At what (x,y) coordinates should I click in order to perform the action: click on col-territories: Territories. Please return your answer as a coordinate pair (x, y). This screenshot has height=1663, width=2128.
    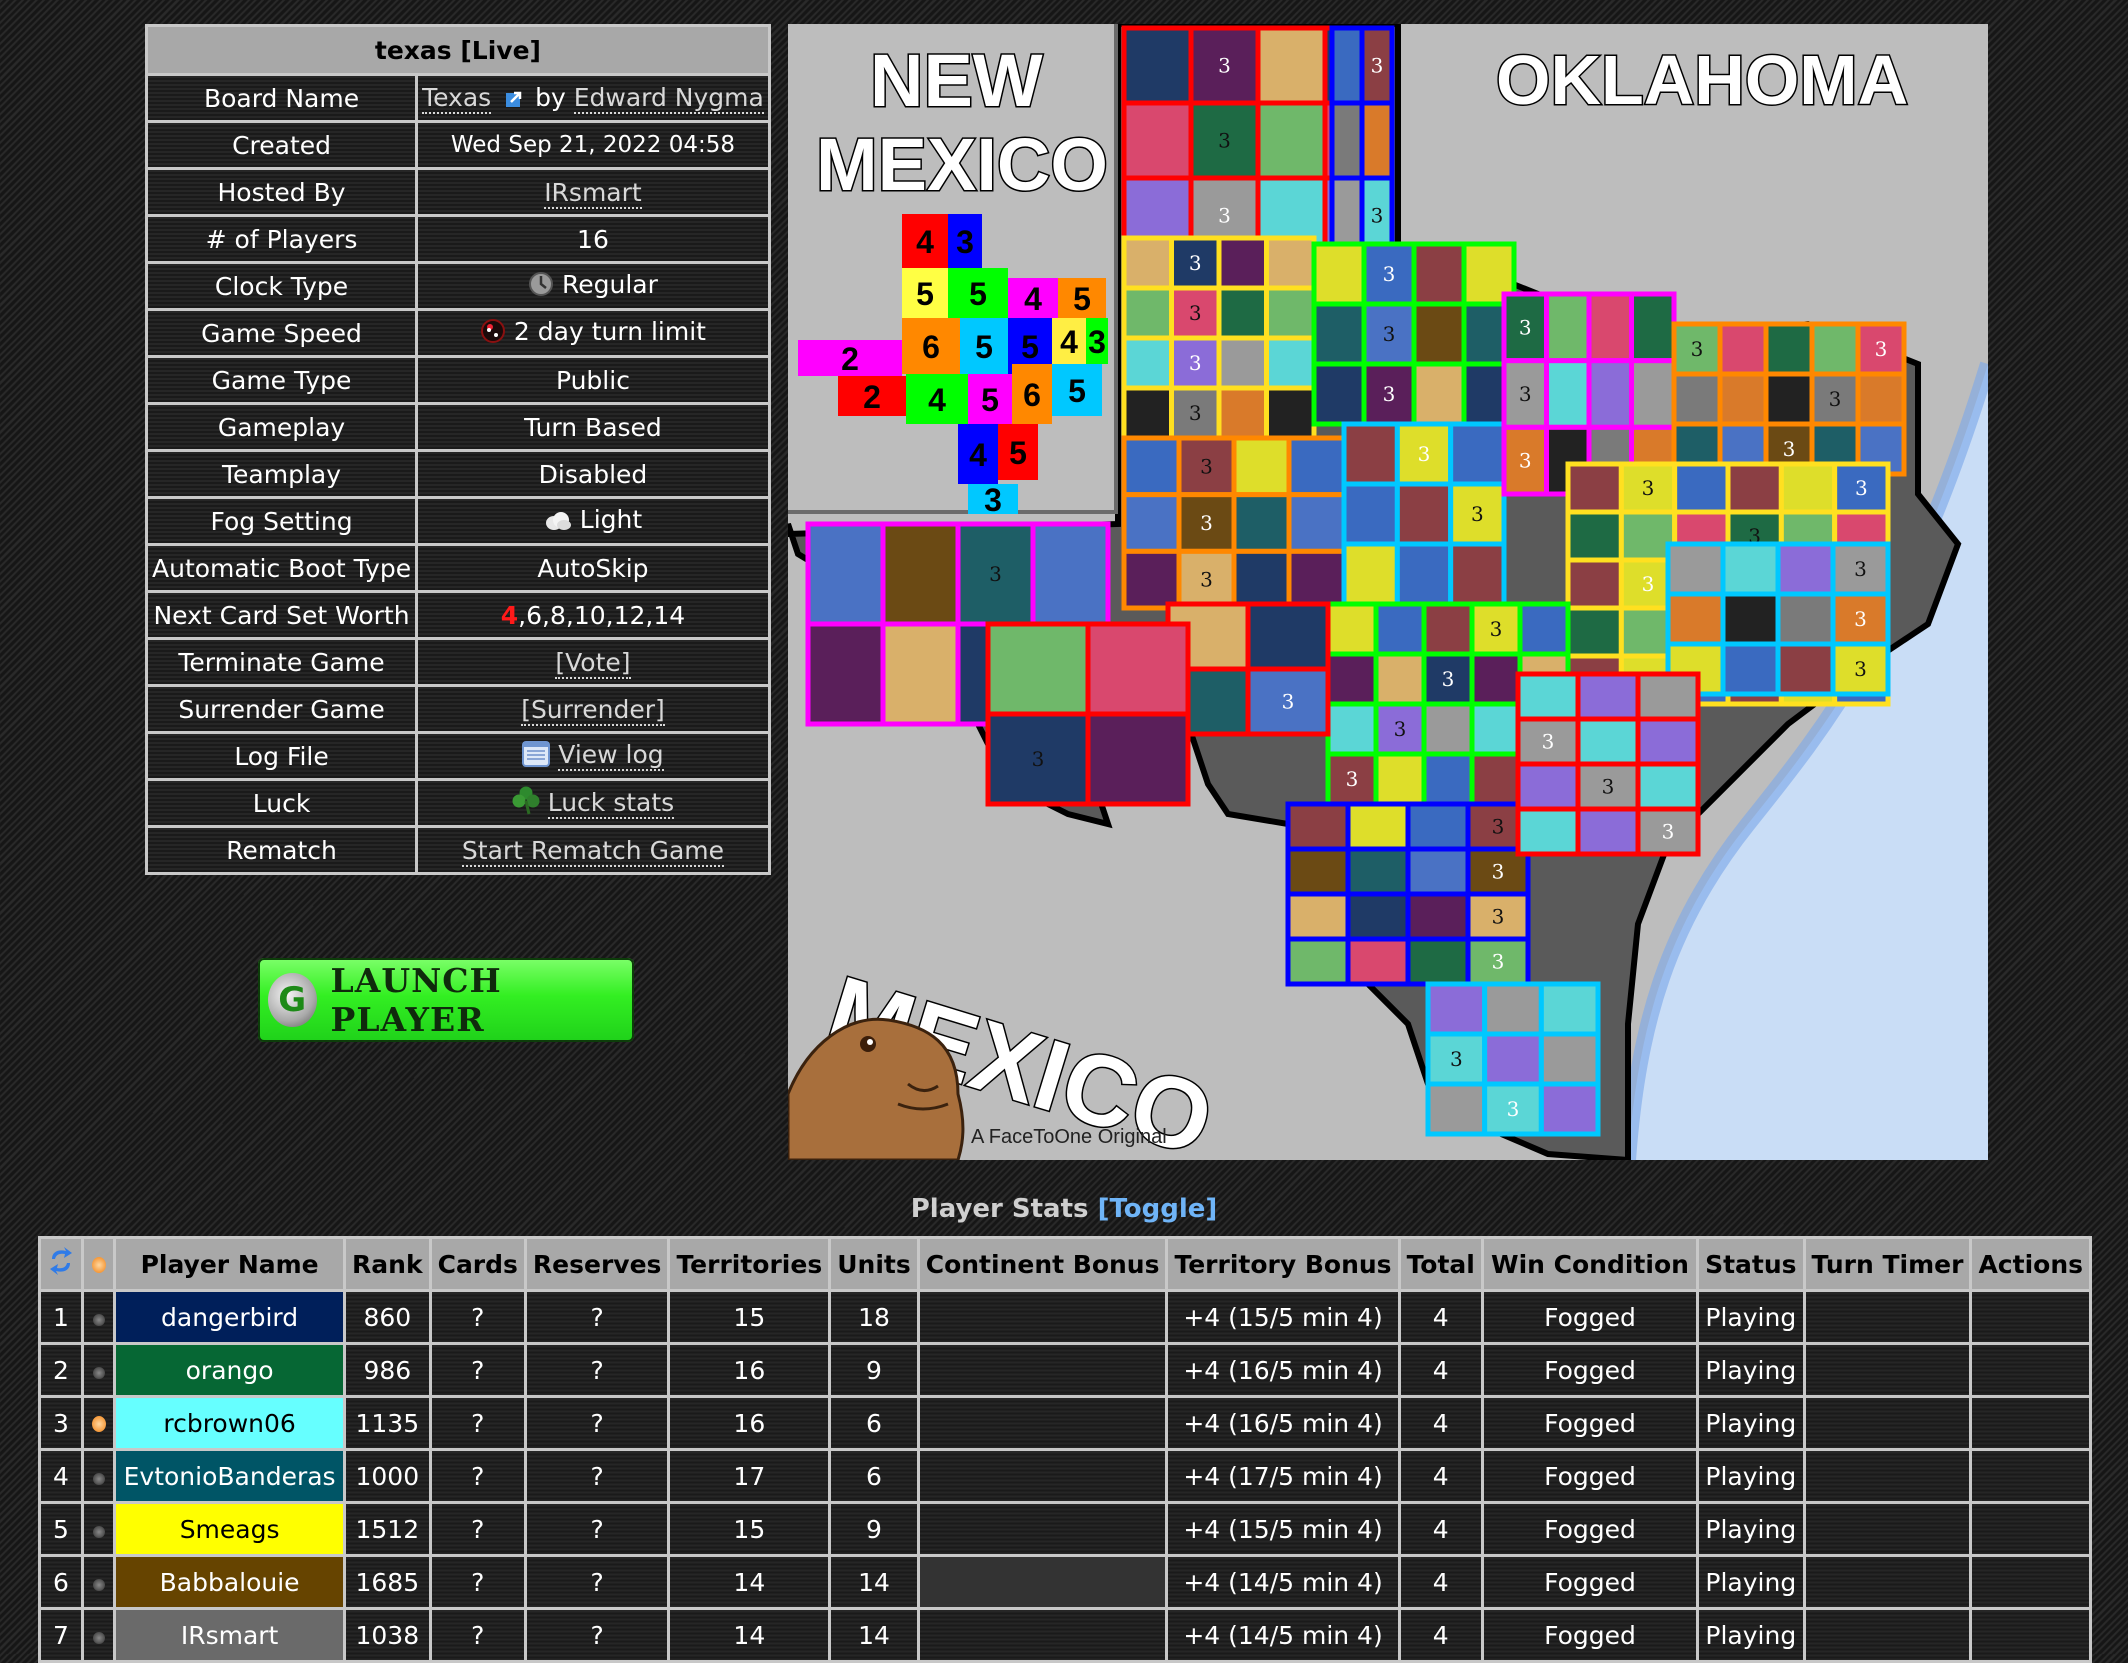
    Looking at the image, I should click on (749, 1264).